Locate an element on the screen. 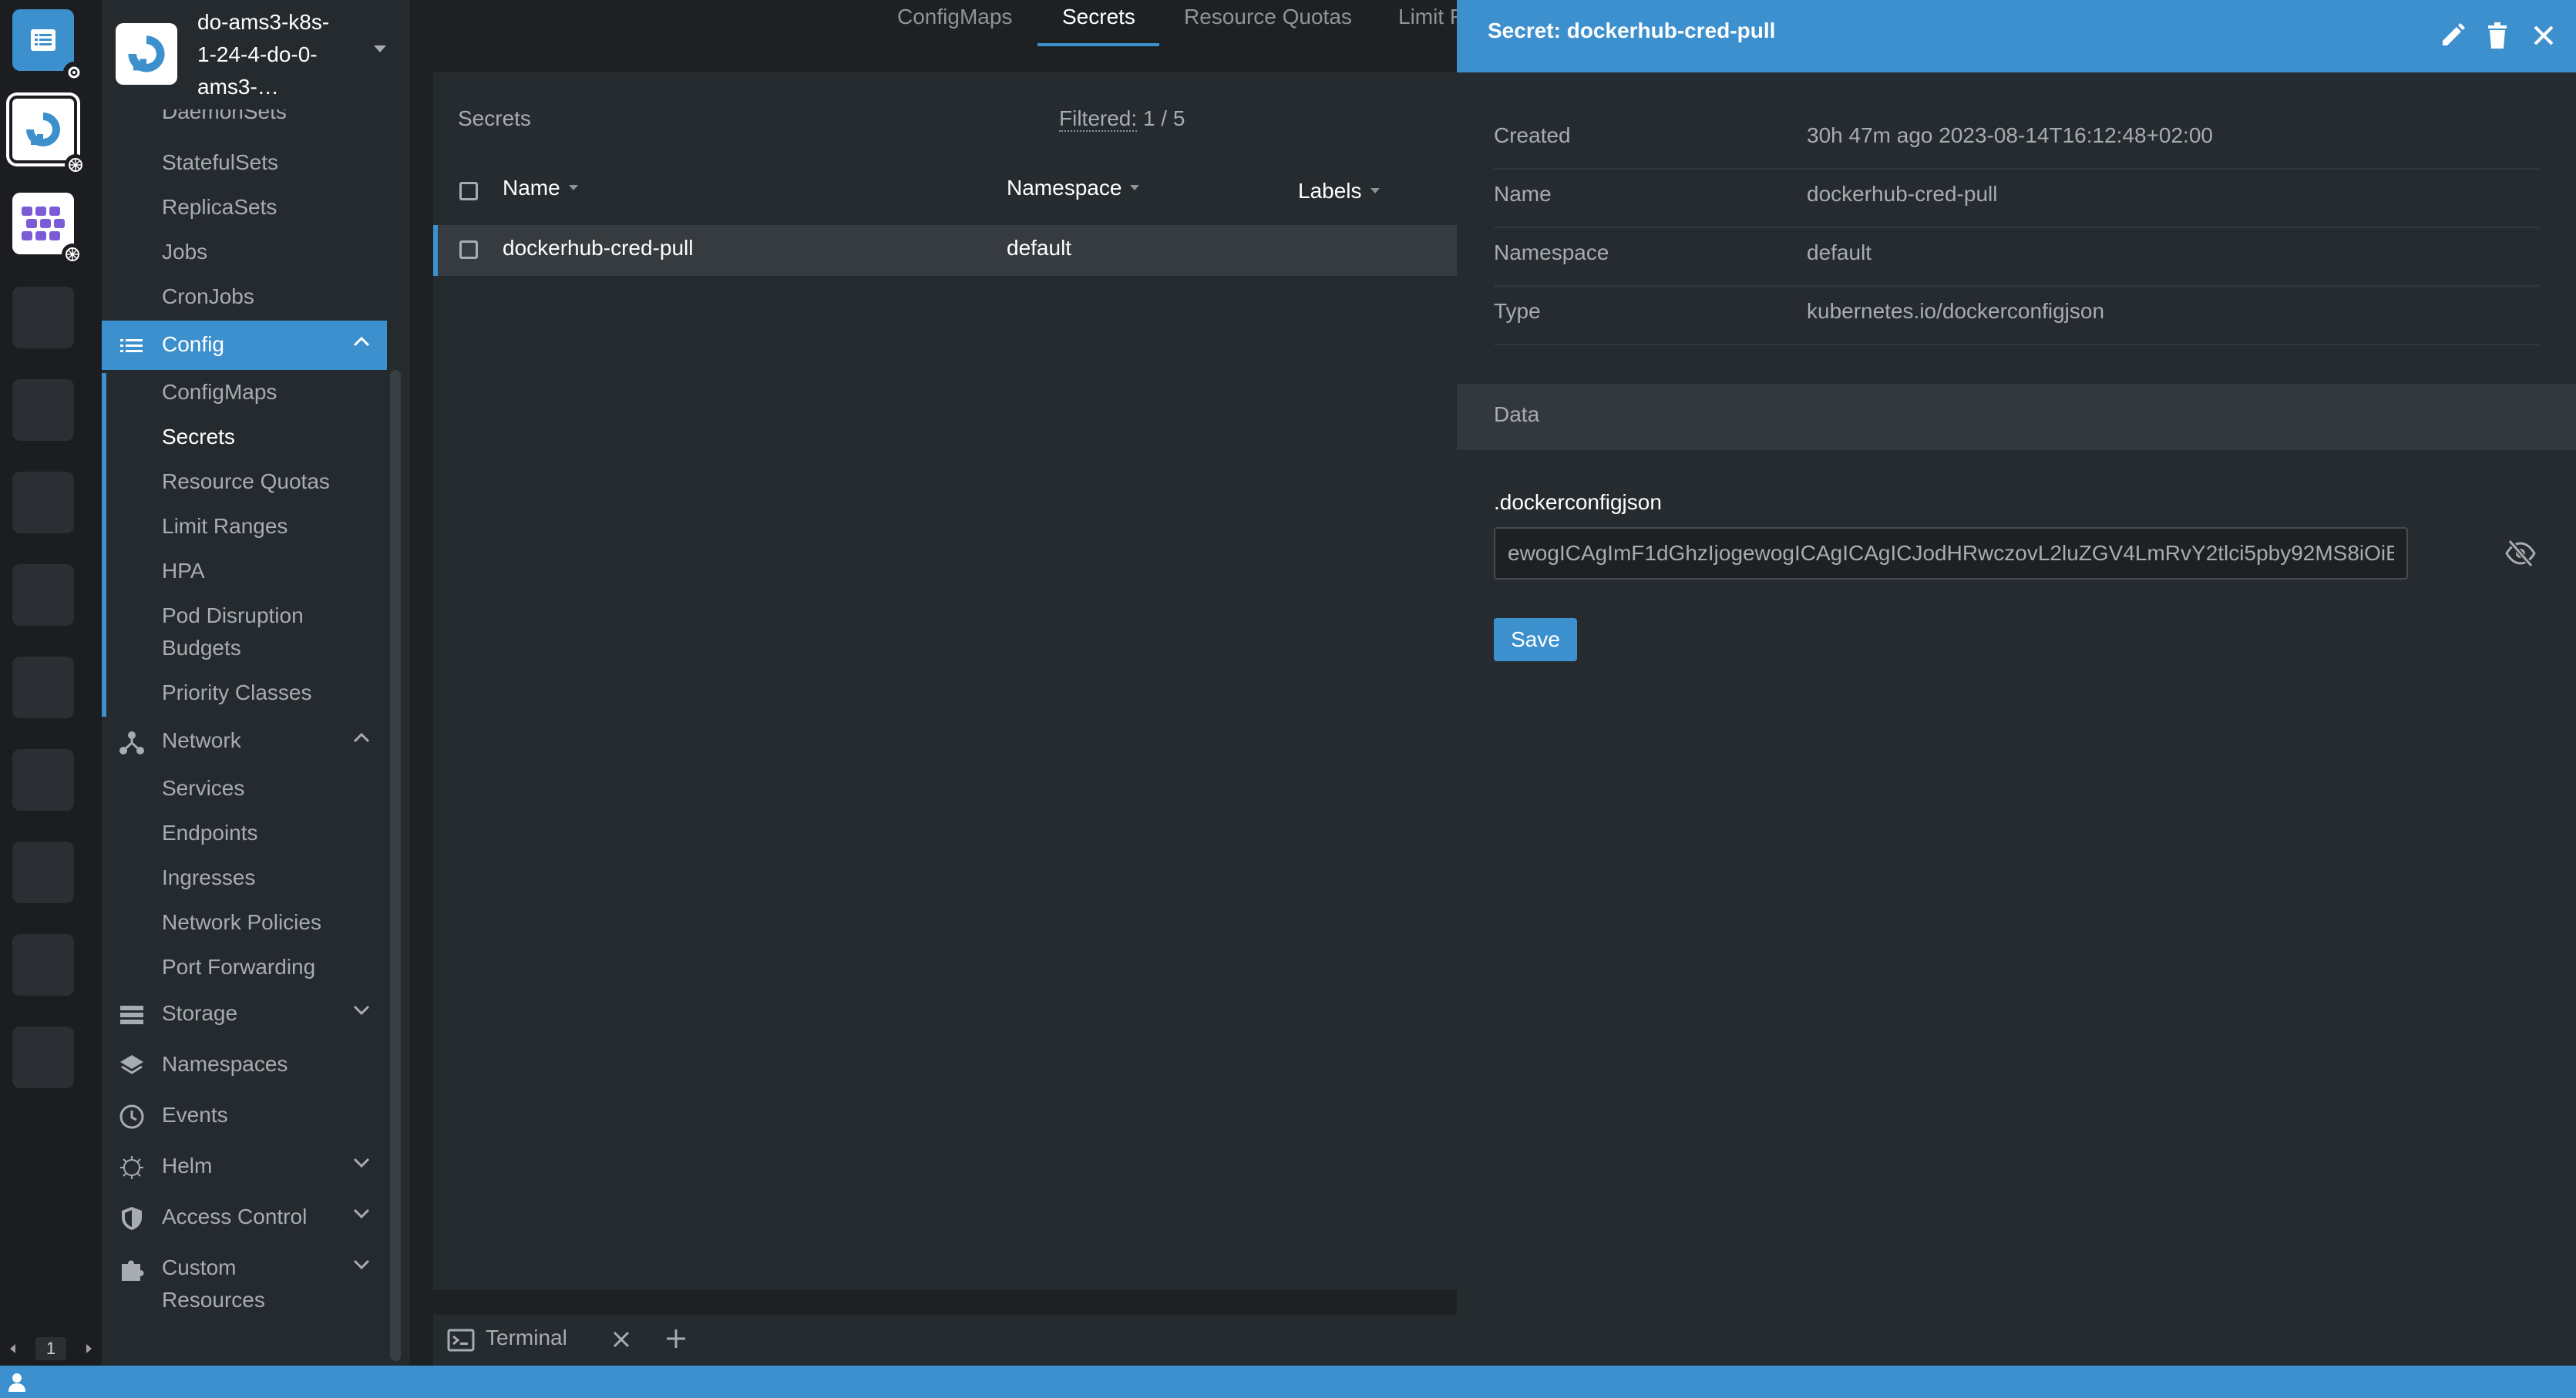  catalog-icon is located at coordinates (43, 40).